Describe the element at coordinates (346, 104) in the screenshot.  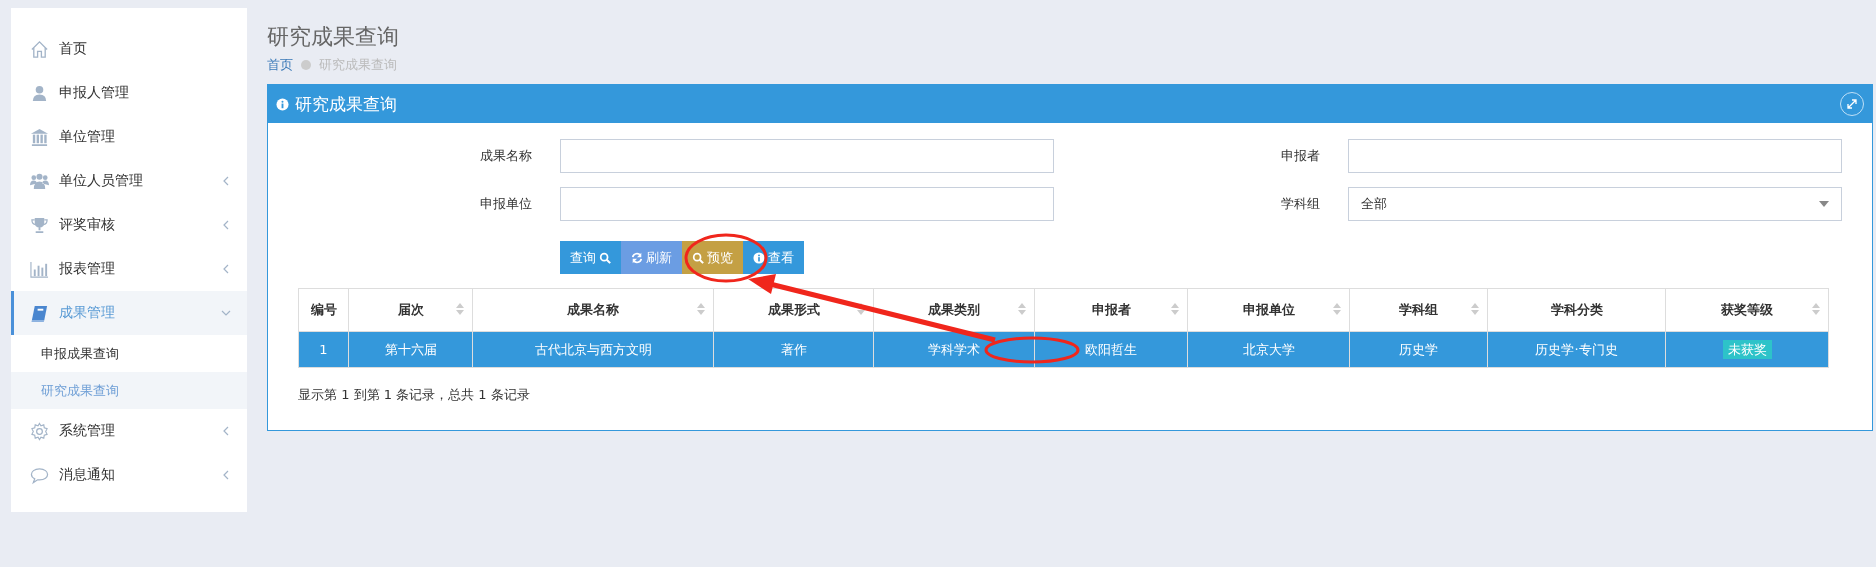
I see `panel-title: 研究成果查询` at that location.